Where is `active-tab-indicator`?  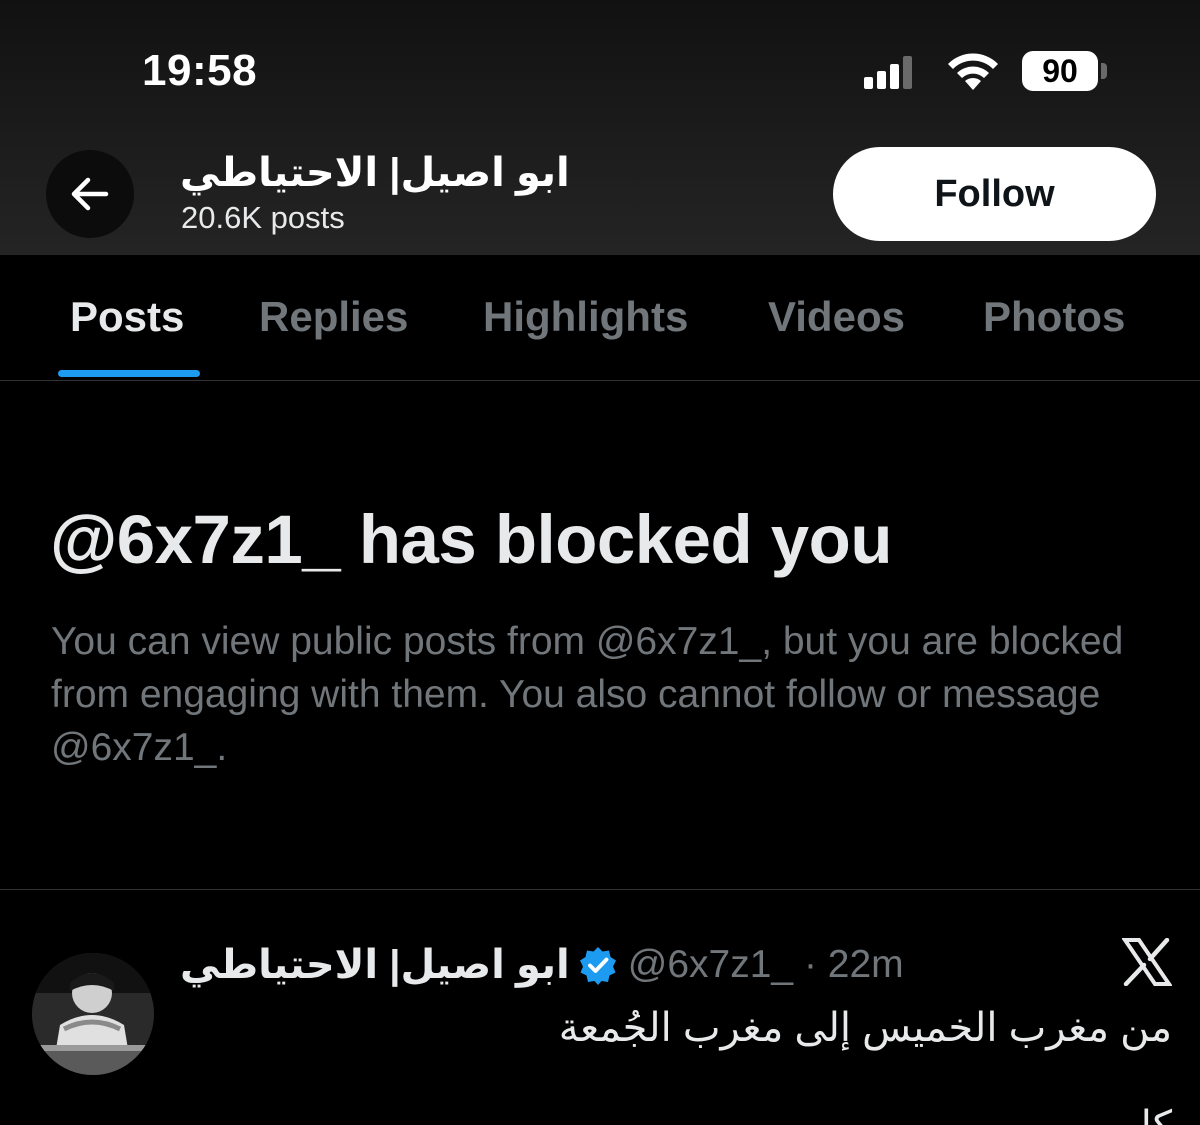
active-tab-indicator is located at coordinates (129, 373).